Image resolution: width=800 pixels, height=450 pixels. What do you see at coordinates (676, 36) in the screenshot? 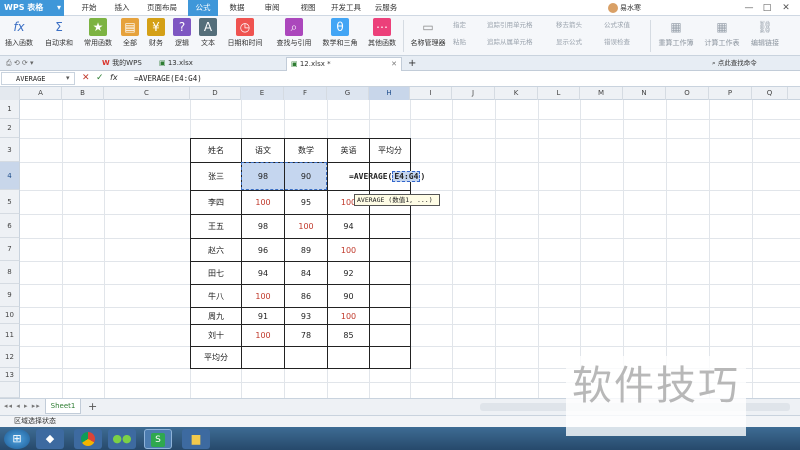
I see `recalc-workbook-button: ▦ 重算工作簿` at bounding box center [676, 36].